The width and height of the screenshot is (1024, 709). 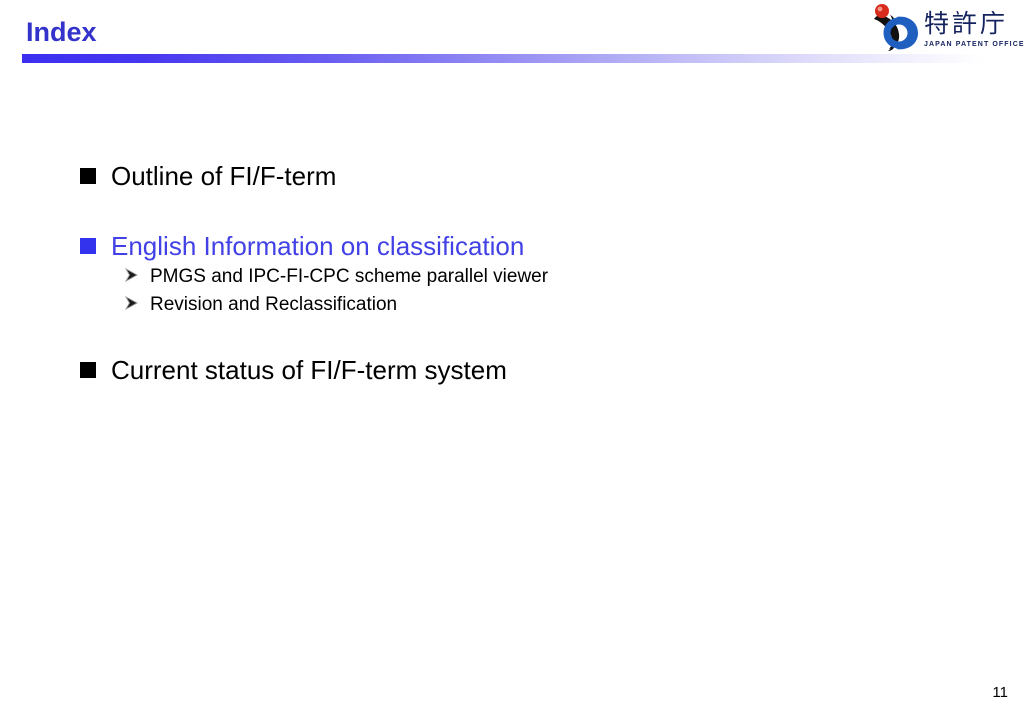 I want to click on sub-bullet-item-revision: Revision and Reclassification, so click(x=260, y=305).